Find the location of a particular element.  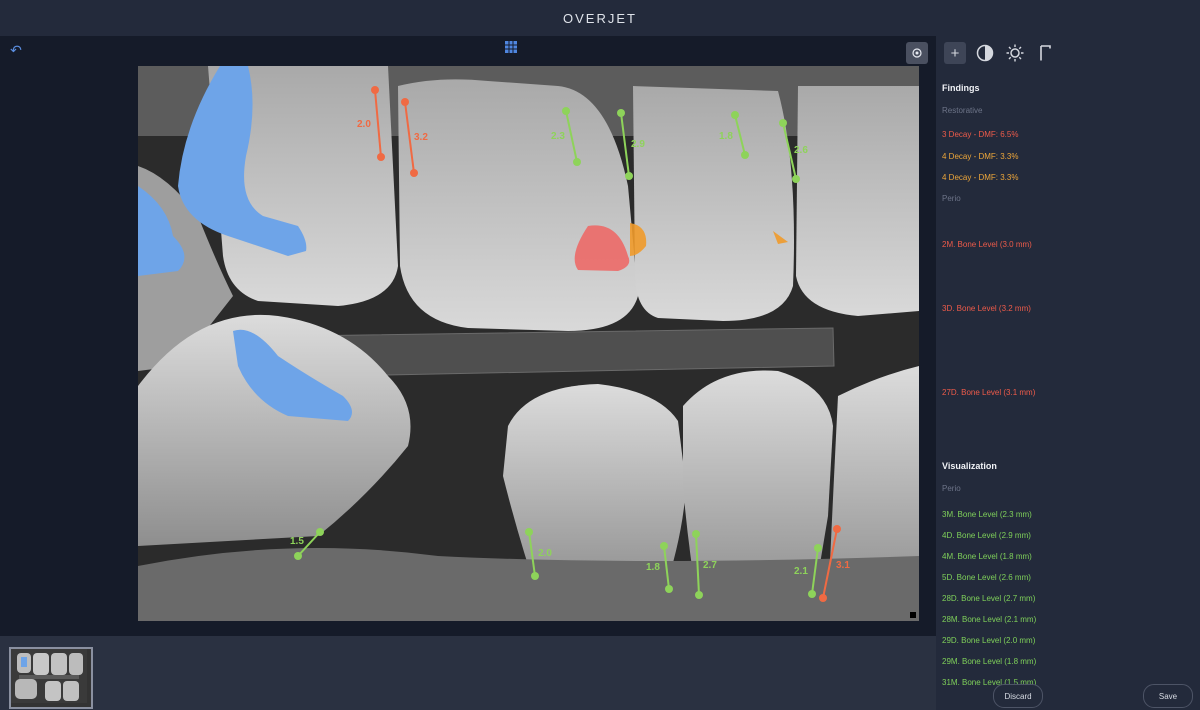

crosshair-icon is located at coordinates (917, 53).